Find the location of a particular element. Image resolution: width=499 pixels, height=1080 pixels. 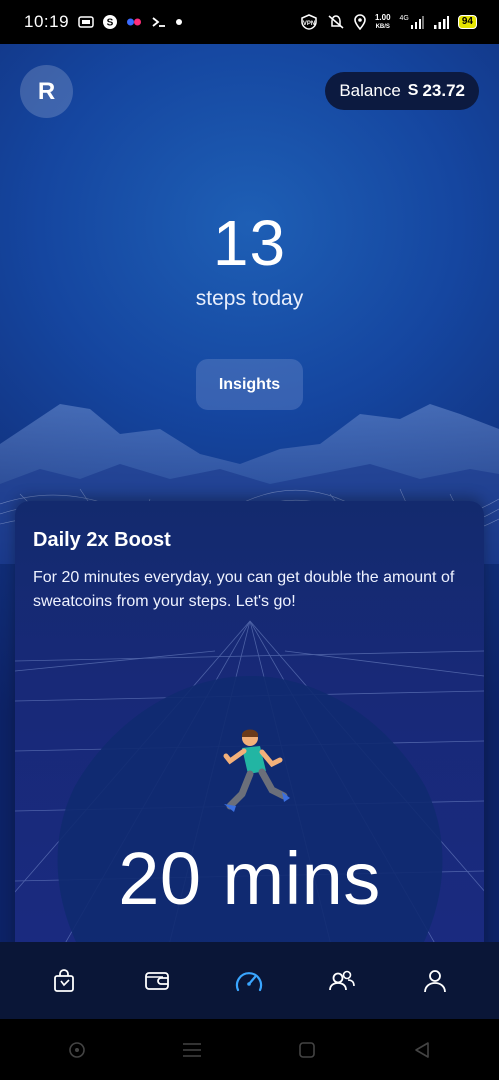

status-time: 10:19 is located at coordinates (47, 21).